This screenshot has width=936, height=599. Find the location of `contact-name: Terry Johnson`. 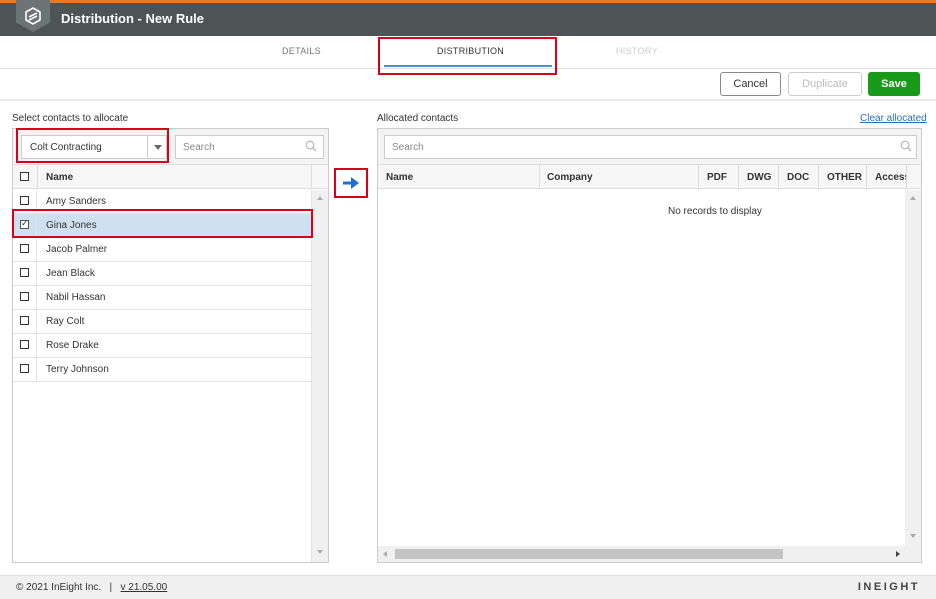

contact-name: Terry Johnson is located at coordinates (77, 369).